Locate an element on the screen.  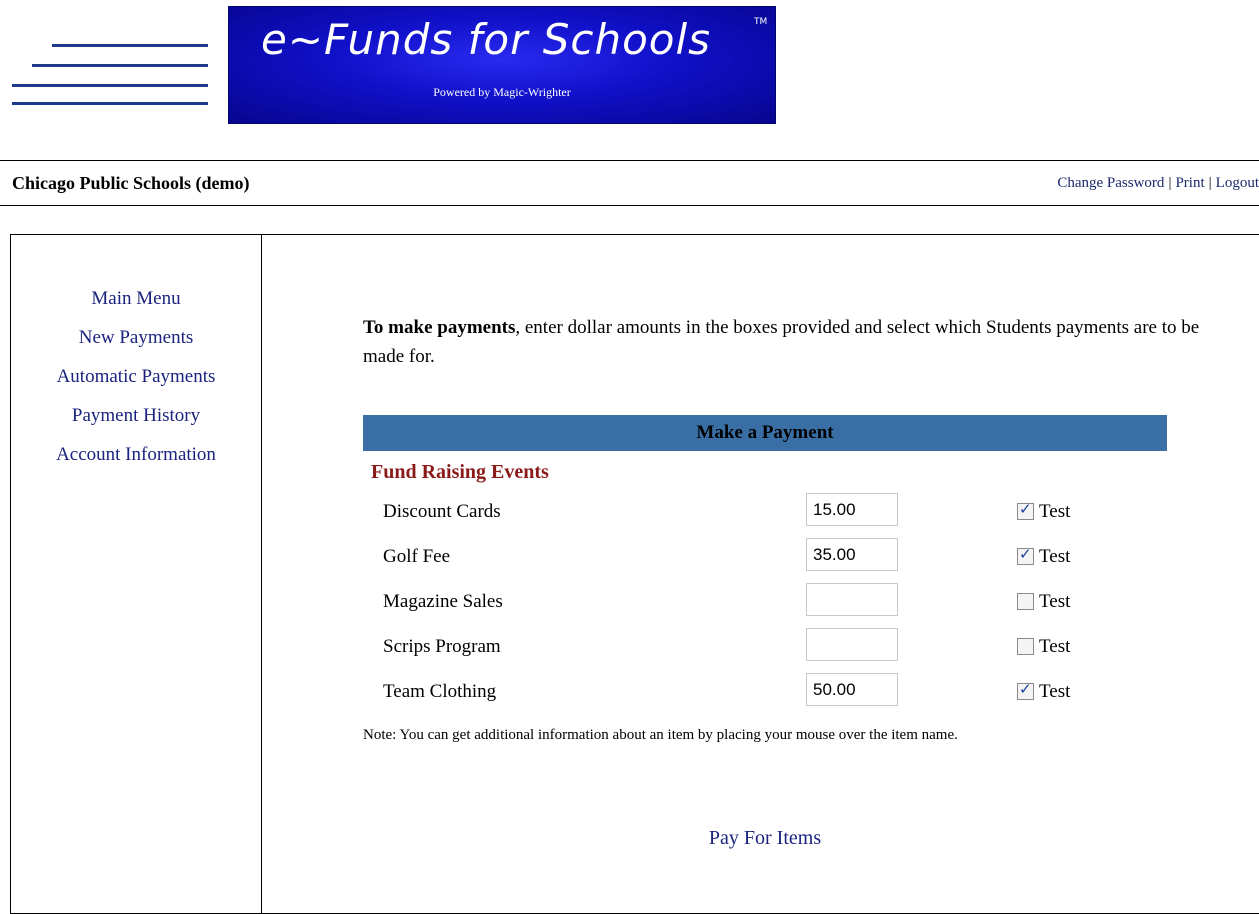
item-name-magazine-sales: Magazine Sales is located at coordinates (443, 602).